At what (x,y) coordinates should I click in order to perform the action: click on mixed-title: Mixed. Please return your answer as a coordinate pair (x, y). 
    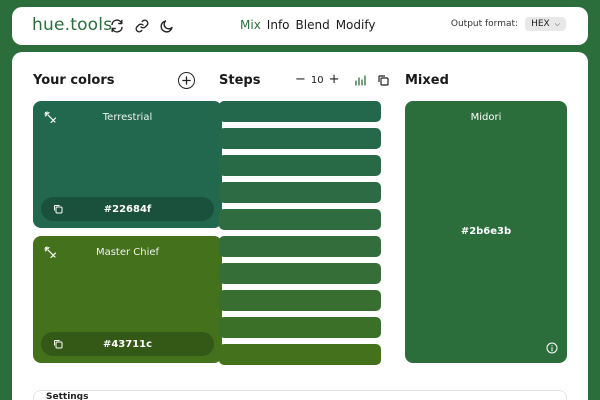
    Looking at the image, I should click on (427, 80).